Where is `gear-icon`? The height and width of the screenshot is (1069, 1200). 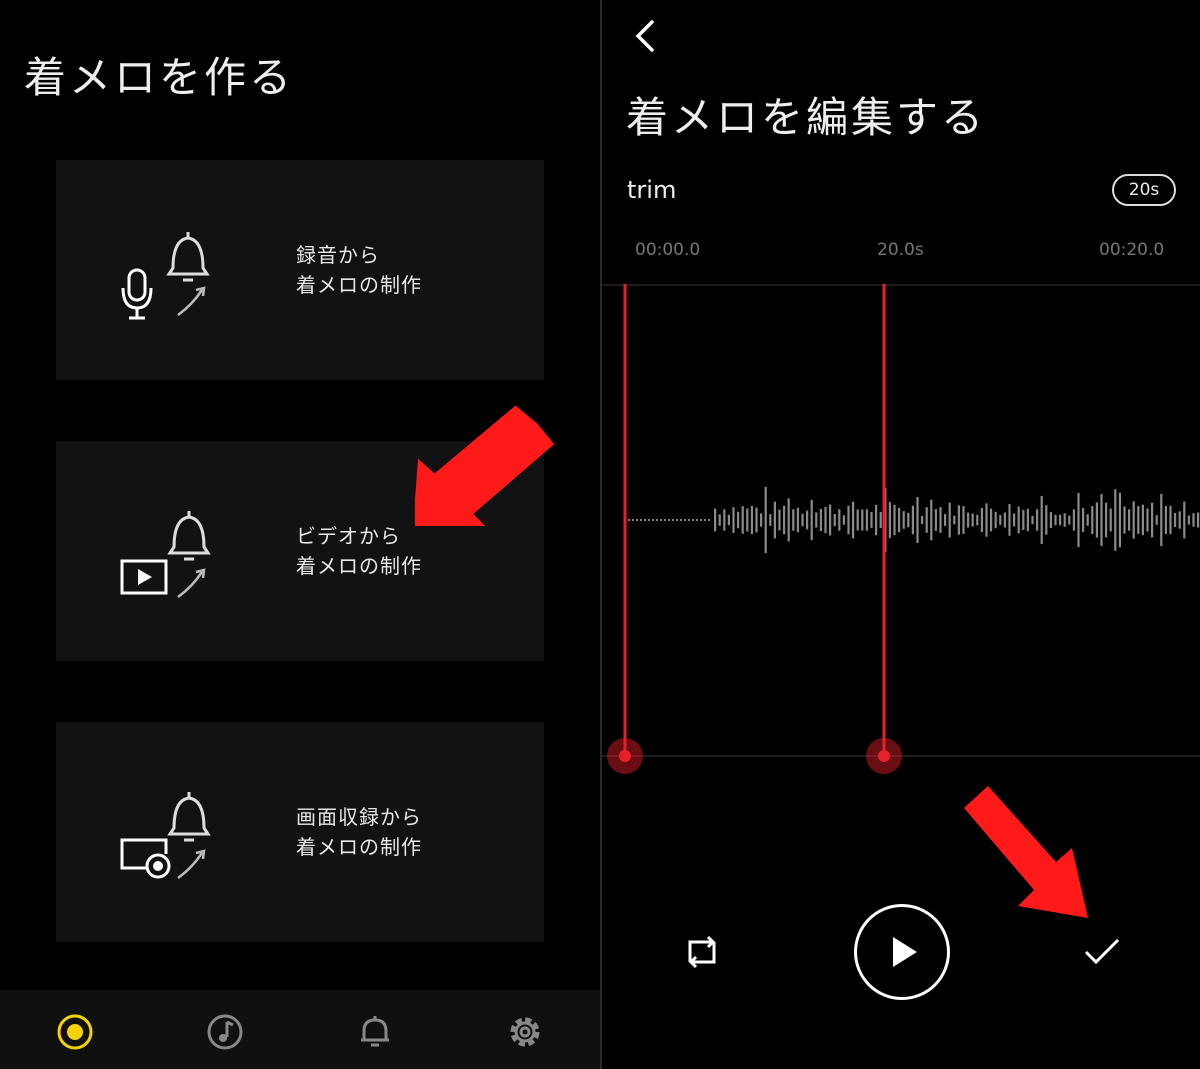 gear-icon is located at coordinates (525, 1032).